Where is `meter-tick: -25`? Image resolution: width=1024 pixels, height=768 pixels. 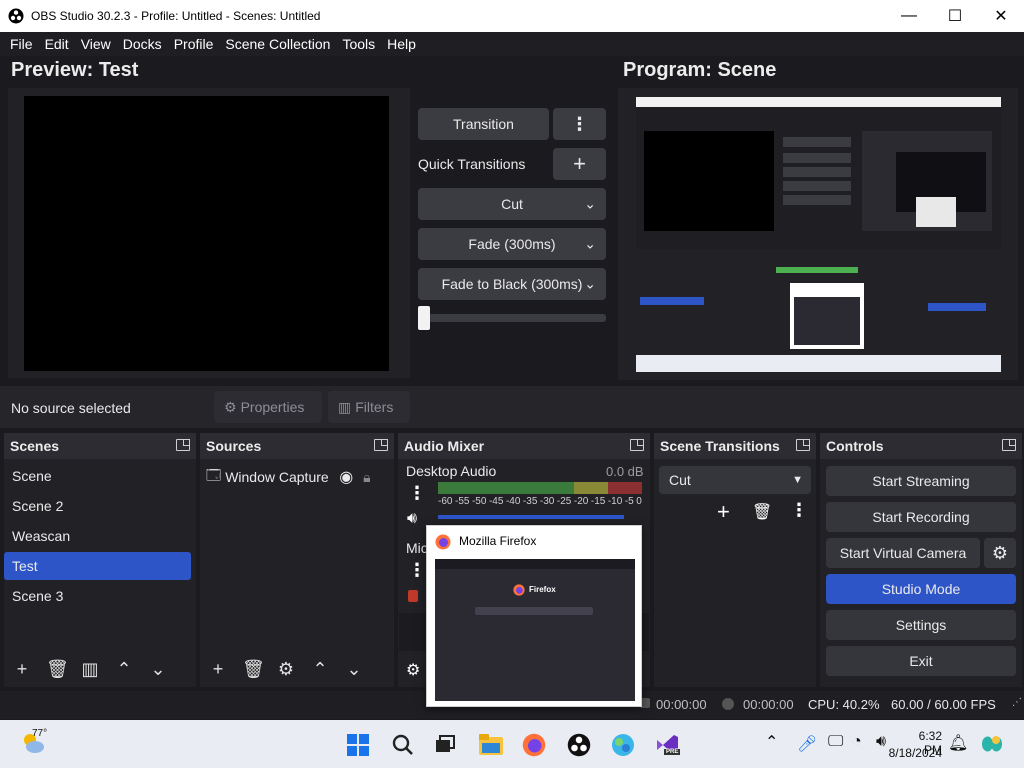
meter-tick: -25 is located at coordinates (564, 501).